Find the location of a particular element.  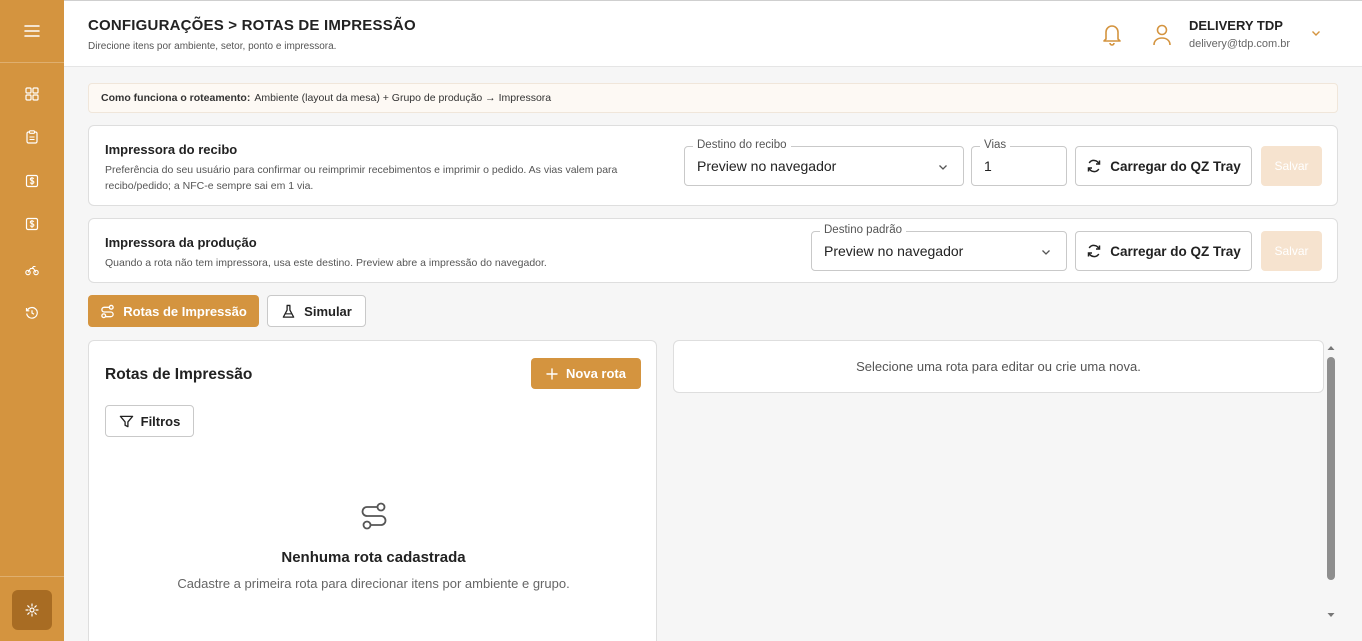

receipt-load-qz-tray-label: Carregar do QZ Tray is located at coordinates (1175, 166).